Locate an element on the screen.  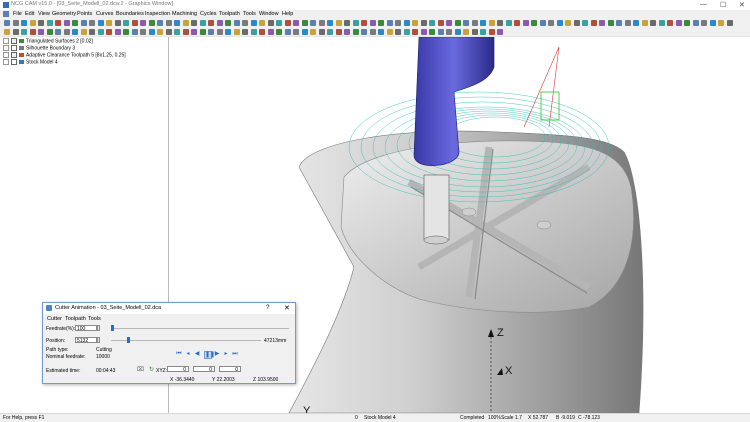
camera-icon: ⌧ is located at coordinates (140, 369).